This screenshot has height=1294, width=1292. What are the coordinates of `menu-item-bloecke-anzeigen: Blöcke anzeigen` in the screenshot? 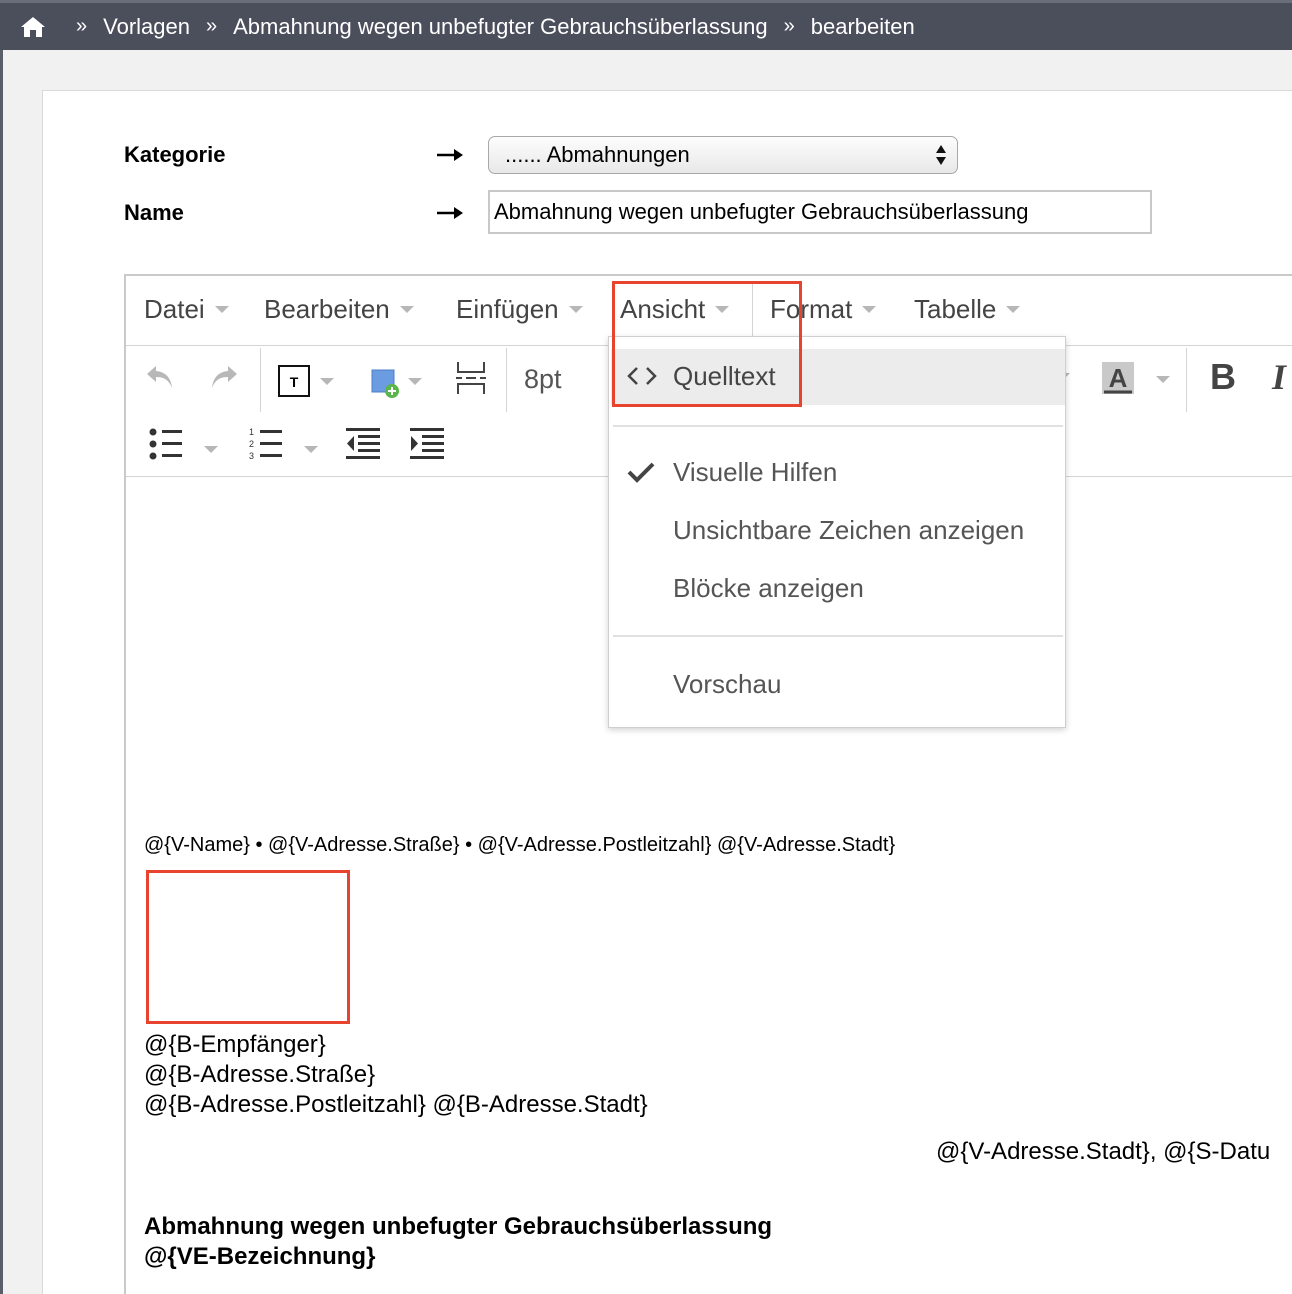 It's located at (768, 588).